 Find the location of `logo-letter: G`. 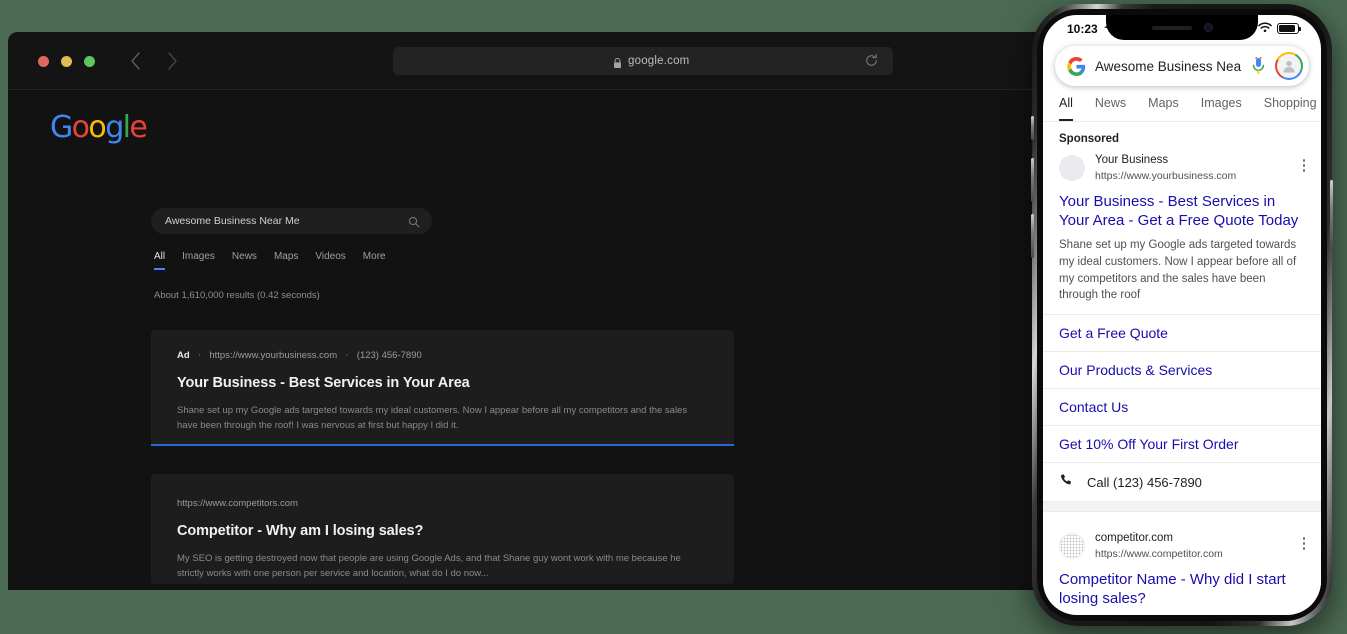

logo-letter: G is located at coordinates (61, 127).